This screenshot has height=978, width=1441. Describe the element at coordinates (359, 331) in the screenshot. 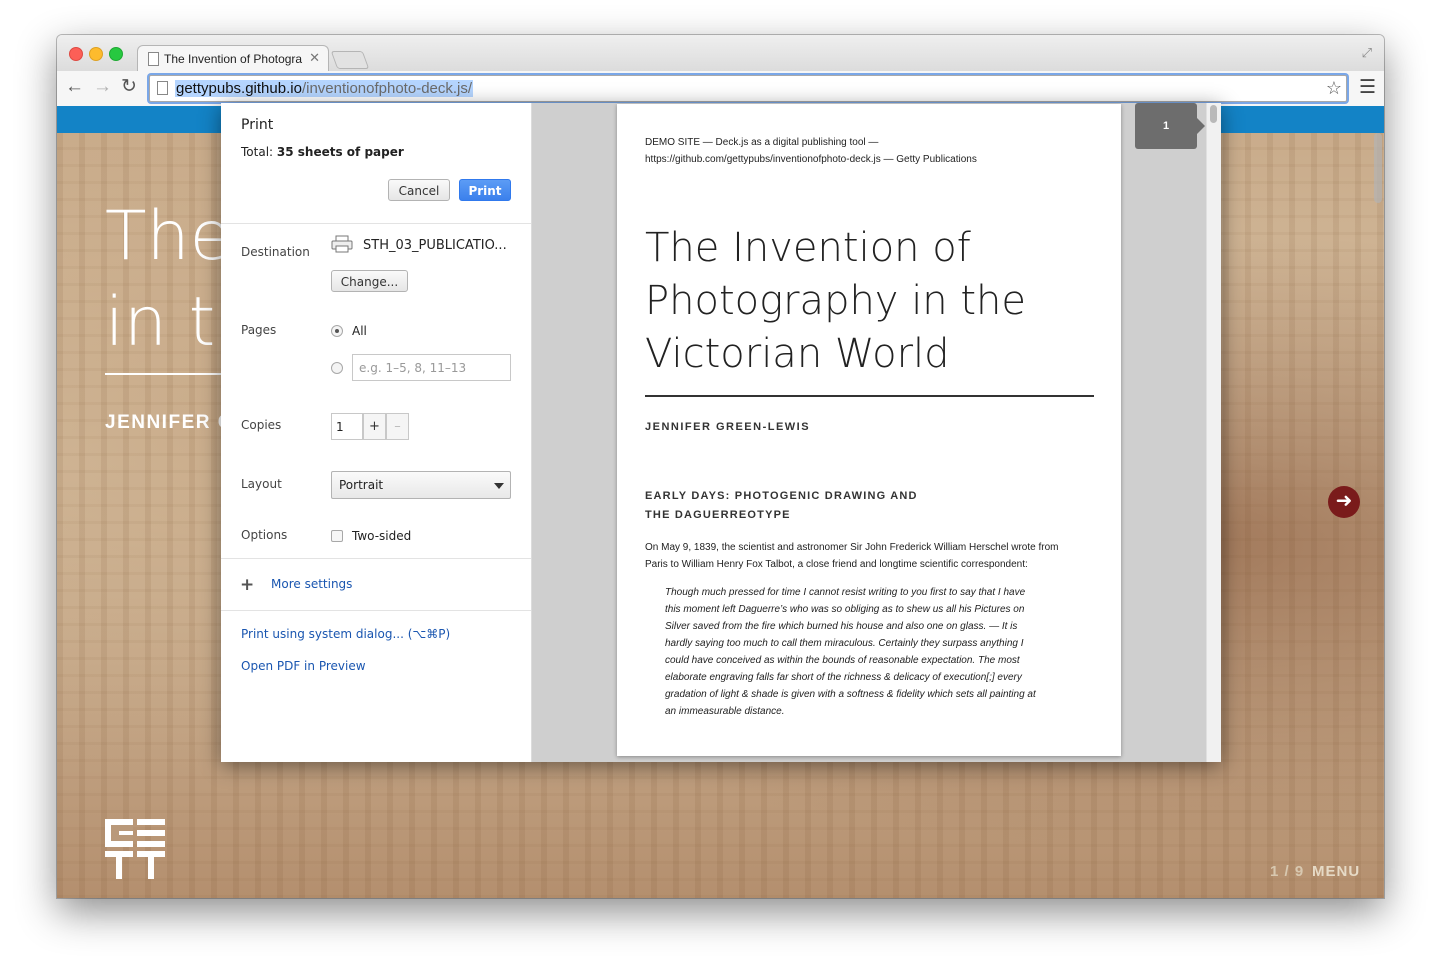

I see `pages-all-label: All` at that location.